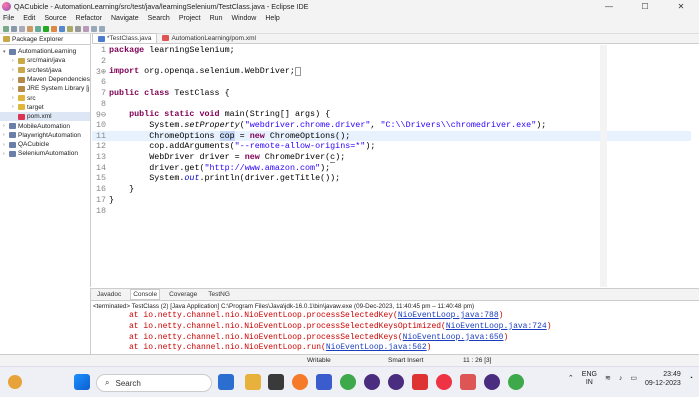 Image resolution: width=699 pixels, height=397 pixels. I want to click on new-icon, so click(6, 28).